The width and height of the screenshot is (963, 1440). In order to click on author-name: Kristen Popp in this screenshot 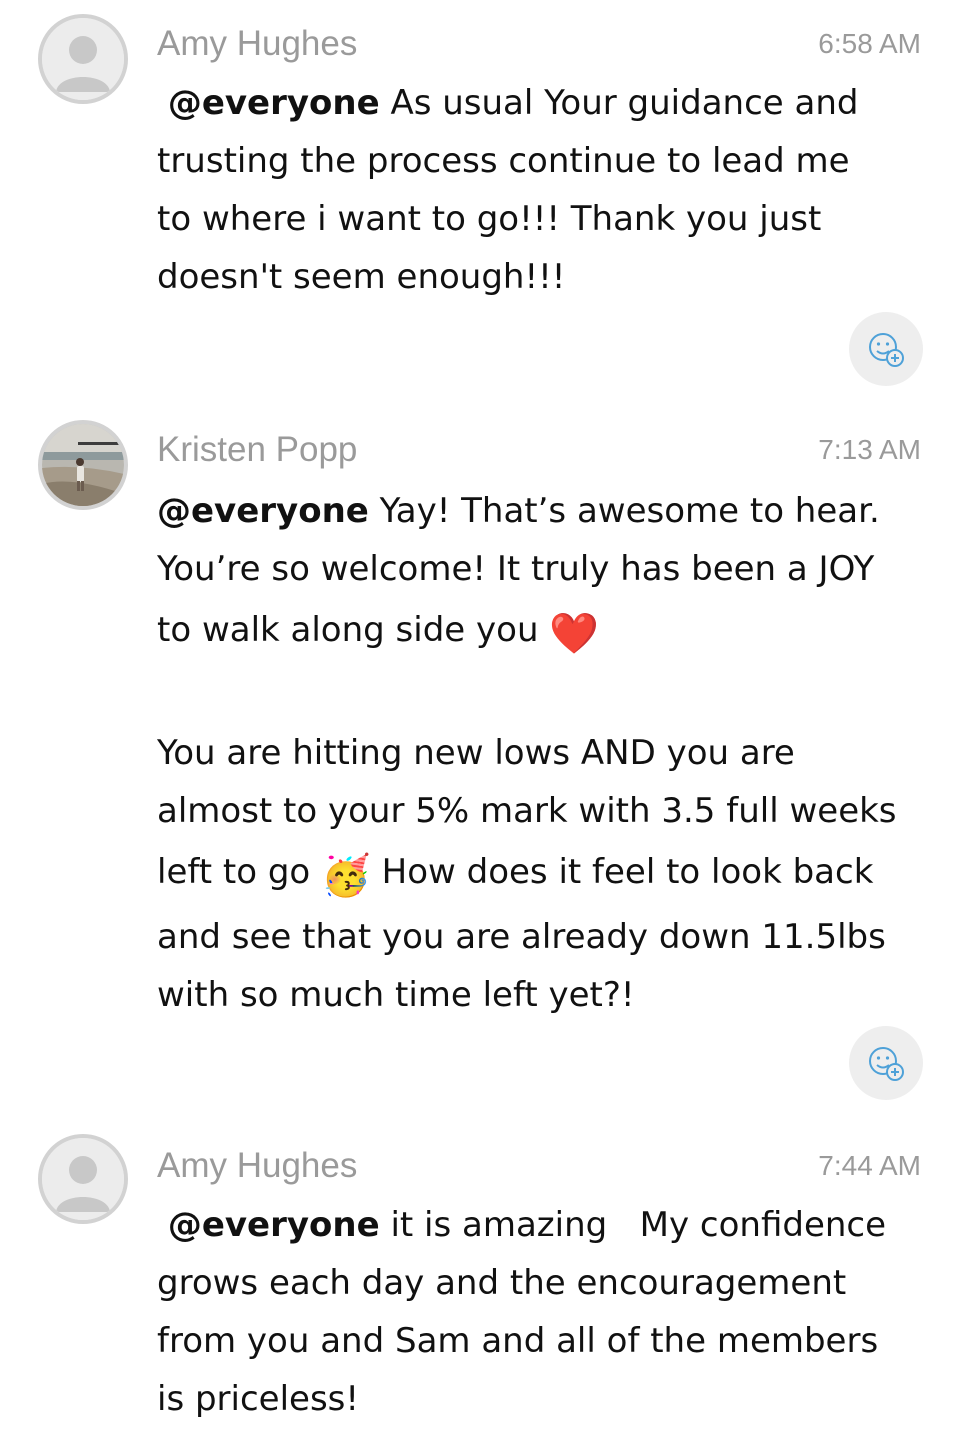, I will do `click(257, 450)`.